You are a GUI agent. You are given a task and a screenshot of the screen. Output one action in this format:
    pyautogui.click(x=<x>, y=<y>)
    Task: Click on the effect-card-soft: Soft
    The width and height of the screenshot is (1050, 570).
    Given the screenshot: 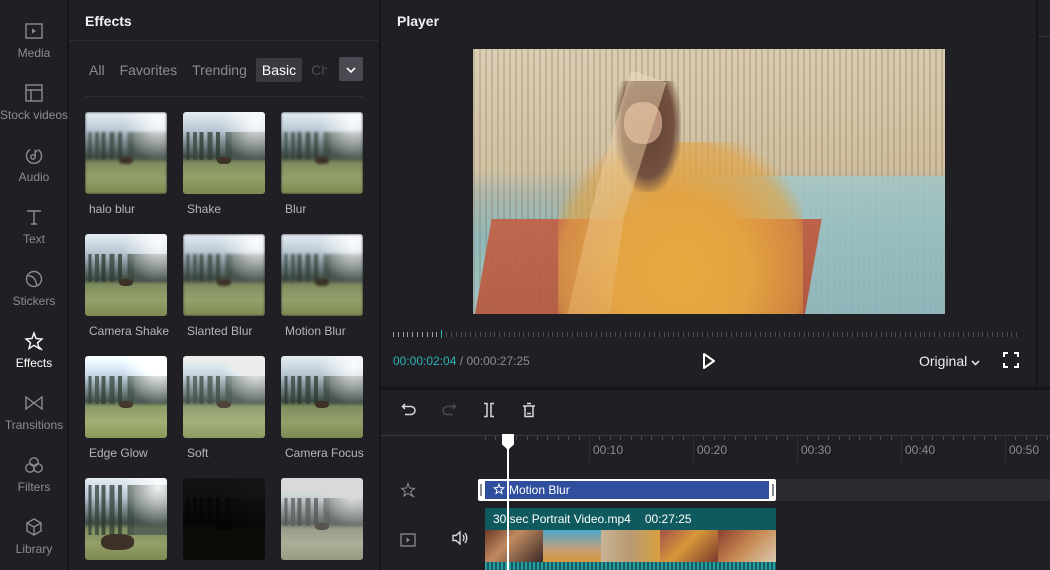 What is the action you would take?
    pyautogui.click(x=224, y=408)
    